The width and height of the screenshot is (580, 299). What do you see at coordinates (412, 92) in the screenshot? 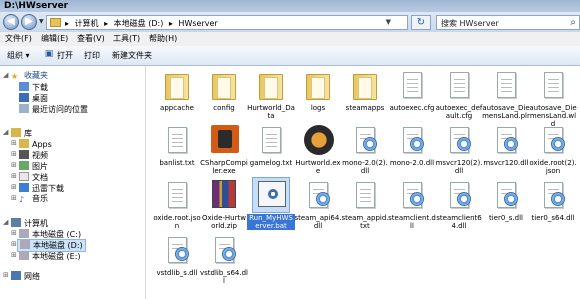
I see `file-item: autoexec.cfg` at bounding box center [412, 92].